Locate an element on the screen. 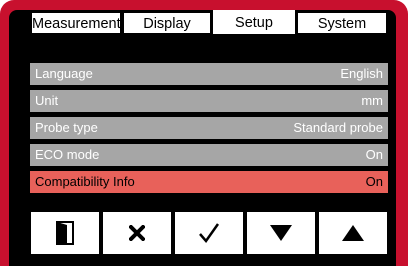  tab-setup: Setup is located at coordinates (254, 22).